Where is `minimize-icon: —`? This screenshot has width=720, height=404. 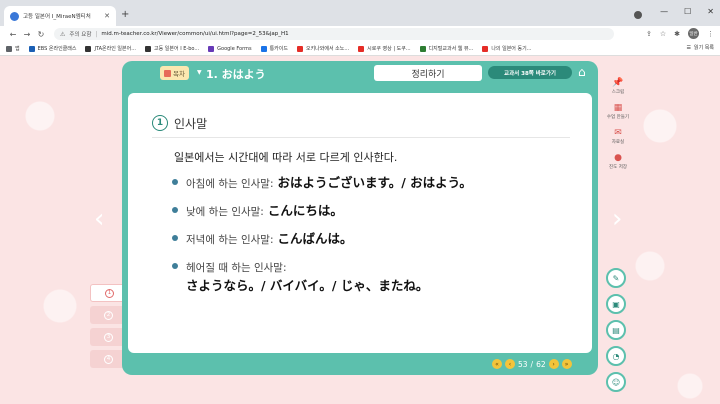 minimize-icon: — is located at coordinates (664, 11).